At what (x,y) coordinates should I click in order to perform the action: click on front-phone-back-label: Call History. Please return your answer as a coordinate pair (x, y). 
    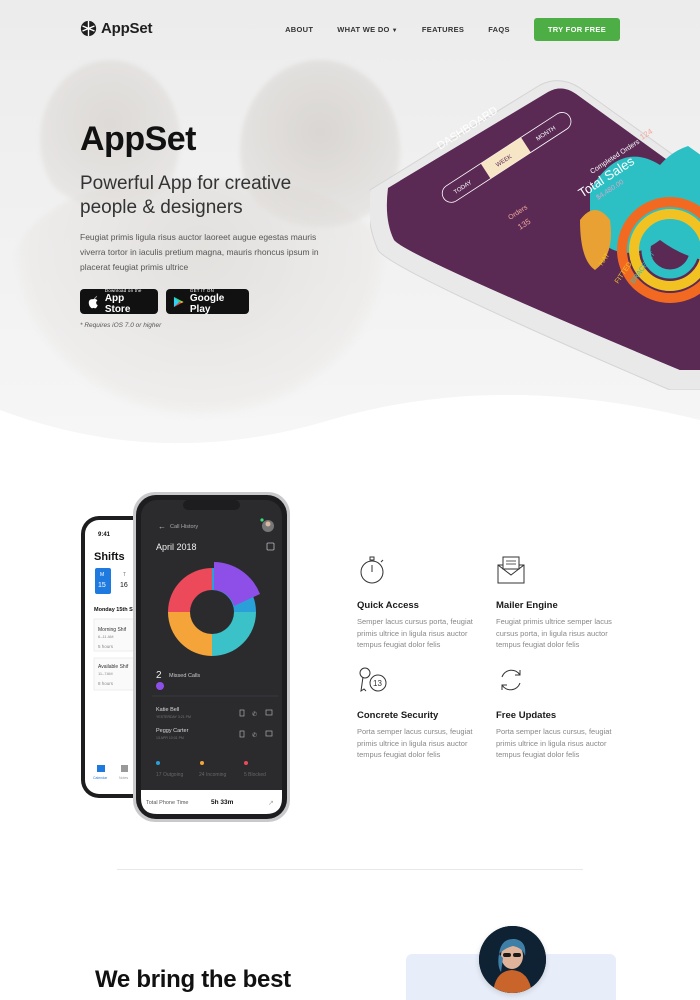
    Looking at the image, I should click on (184, 527).